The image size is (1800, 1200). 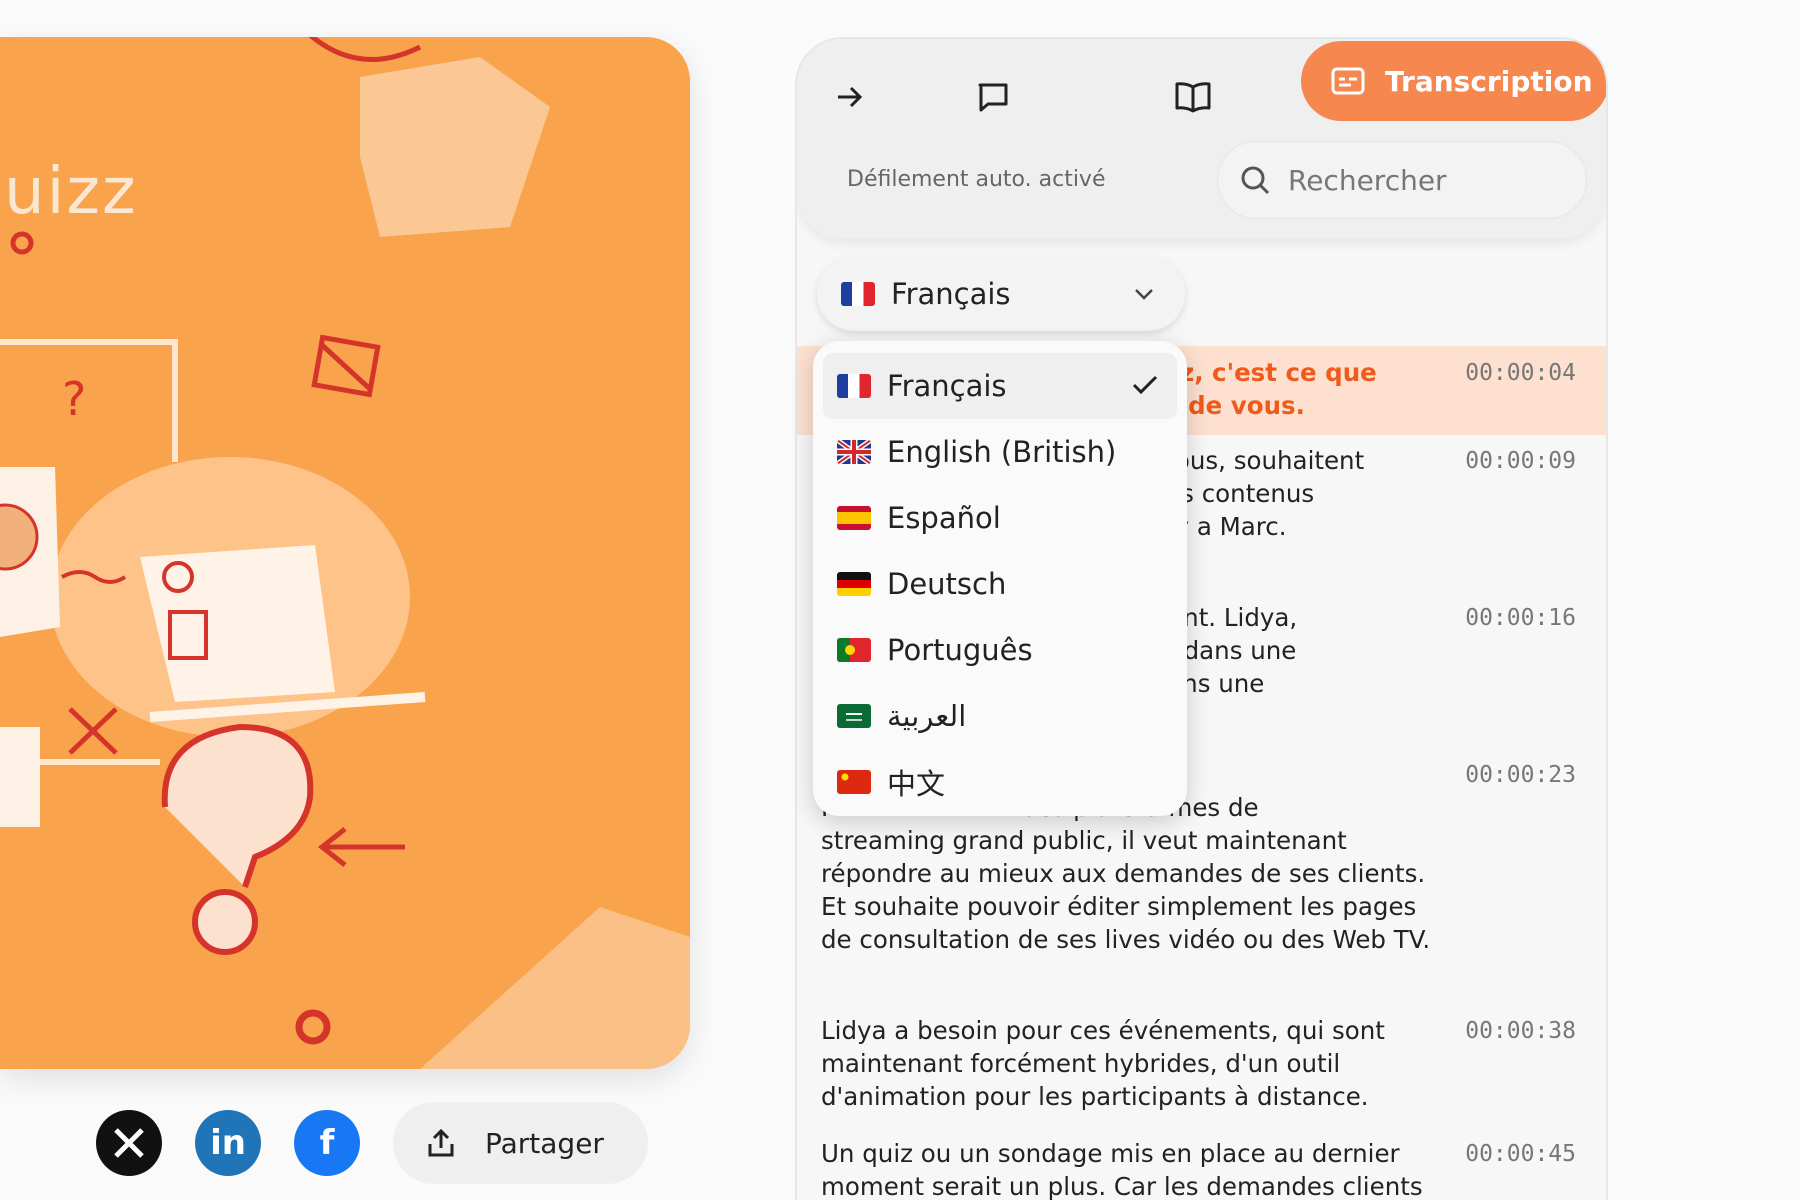 I want to click on share-button: Partager, so click(x=520, y=1143).